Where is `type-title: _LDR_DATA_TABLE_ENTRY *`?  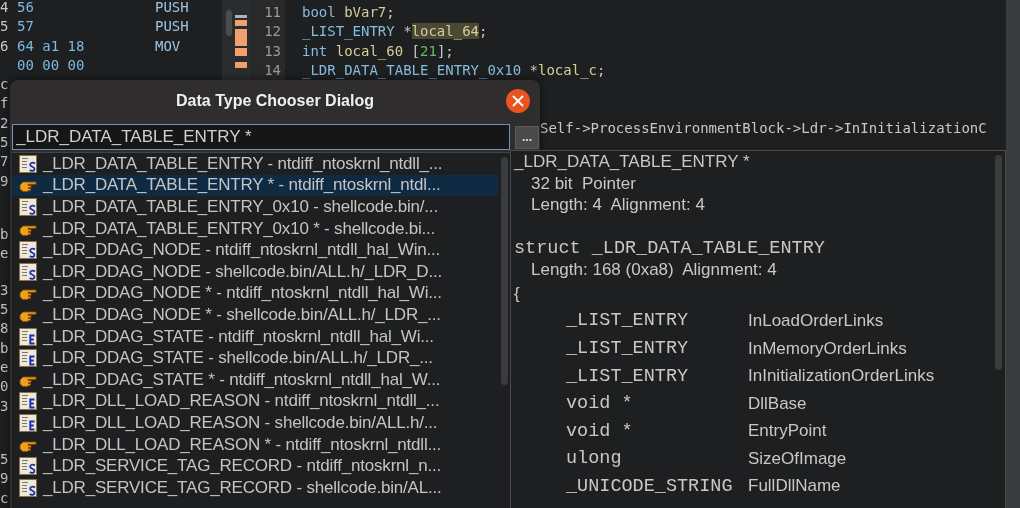 type-title: _LDR_DATA_TABLE_ENTRY * is located at coordinates (632, 162).